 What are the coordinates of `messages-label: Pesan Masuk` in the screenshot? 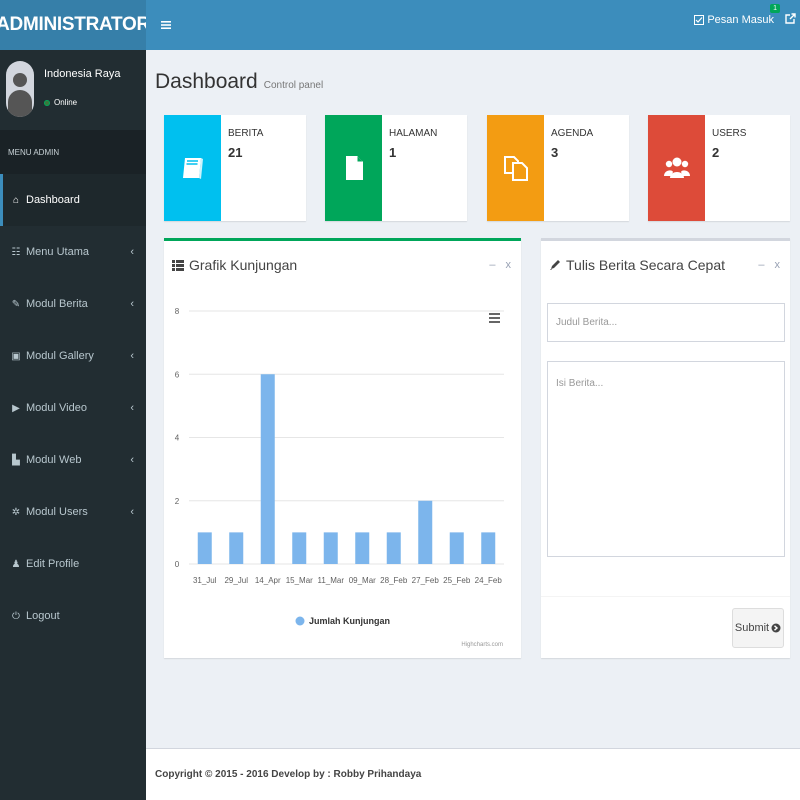 It's located at (740, 20).